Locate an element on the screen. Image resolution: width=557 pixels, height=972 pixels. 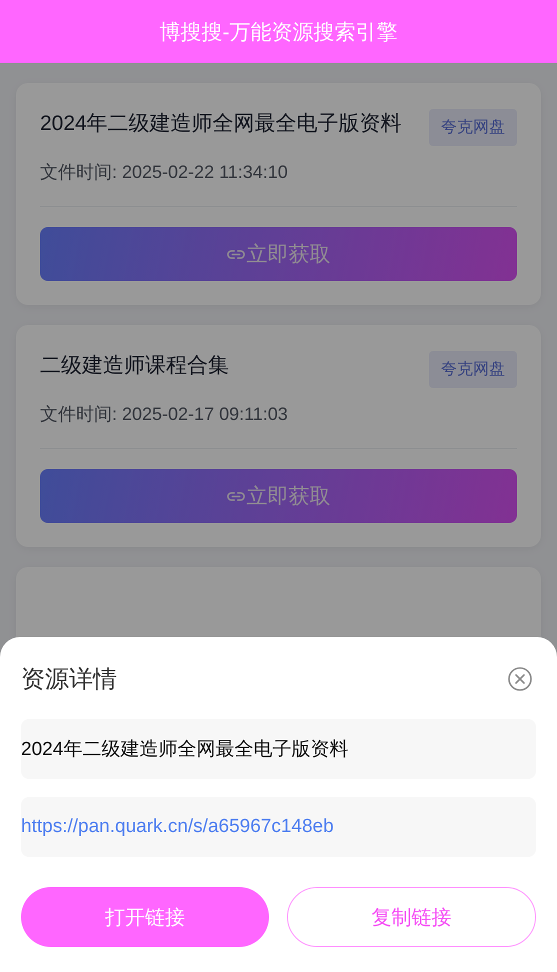
file-time: 文件时间: 2025-02-22 11:34:10 is located at coordinates (164, 172).